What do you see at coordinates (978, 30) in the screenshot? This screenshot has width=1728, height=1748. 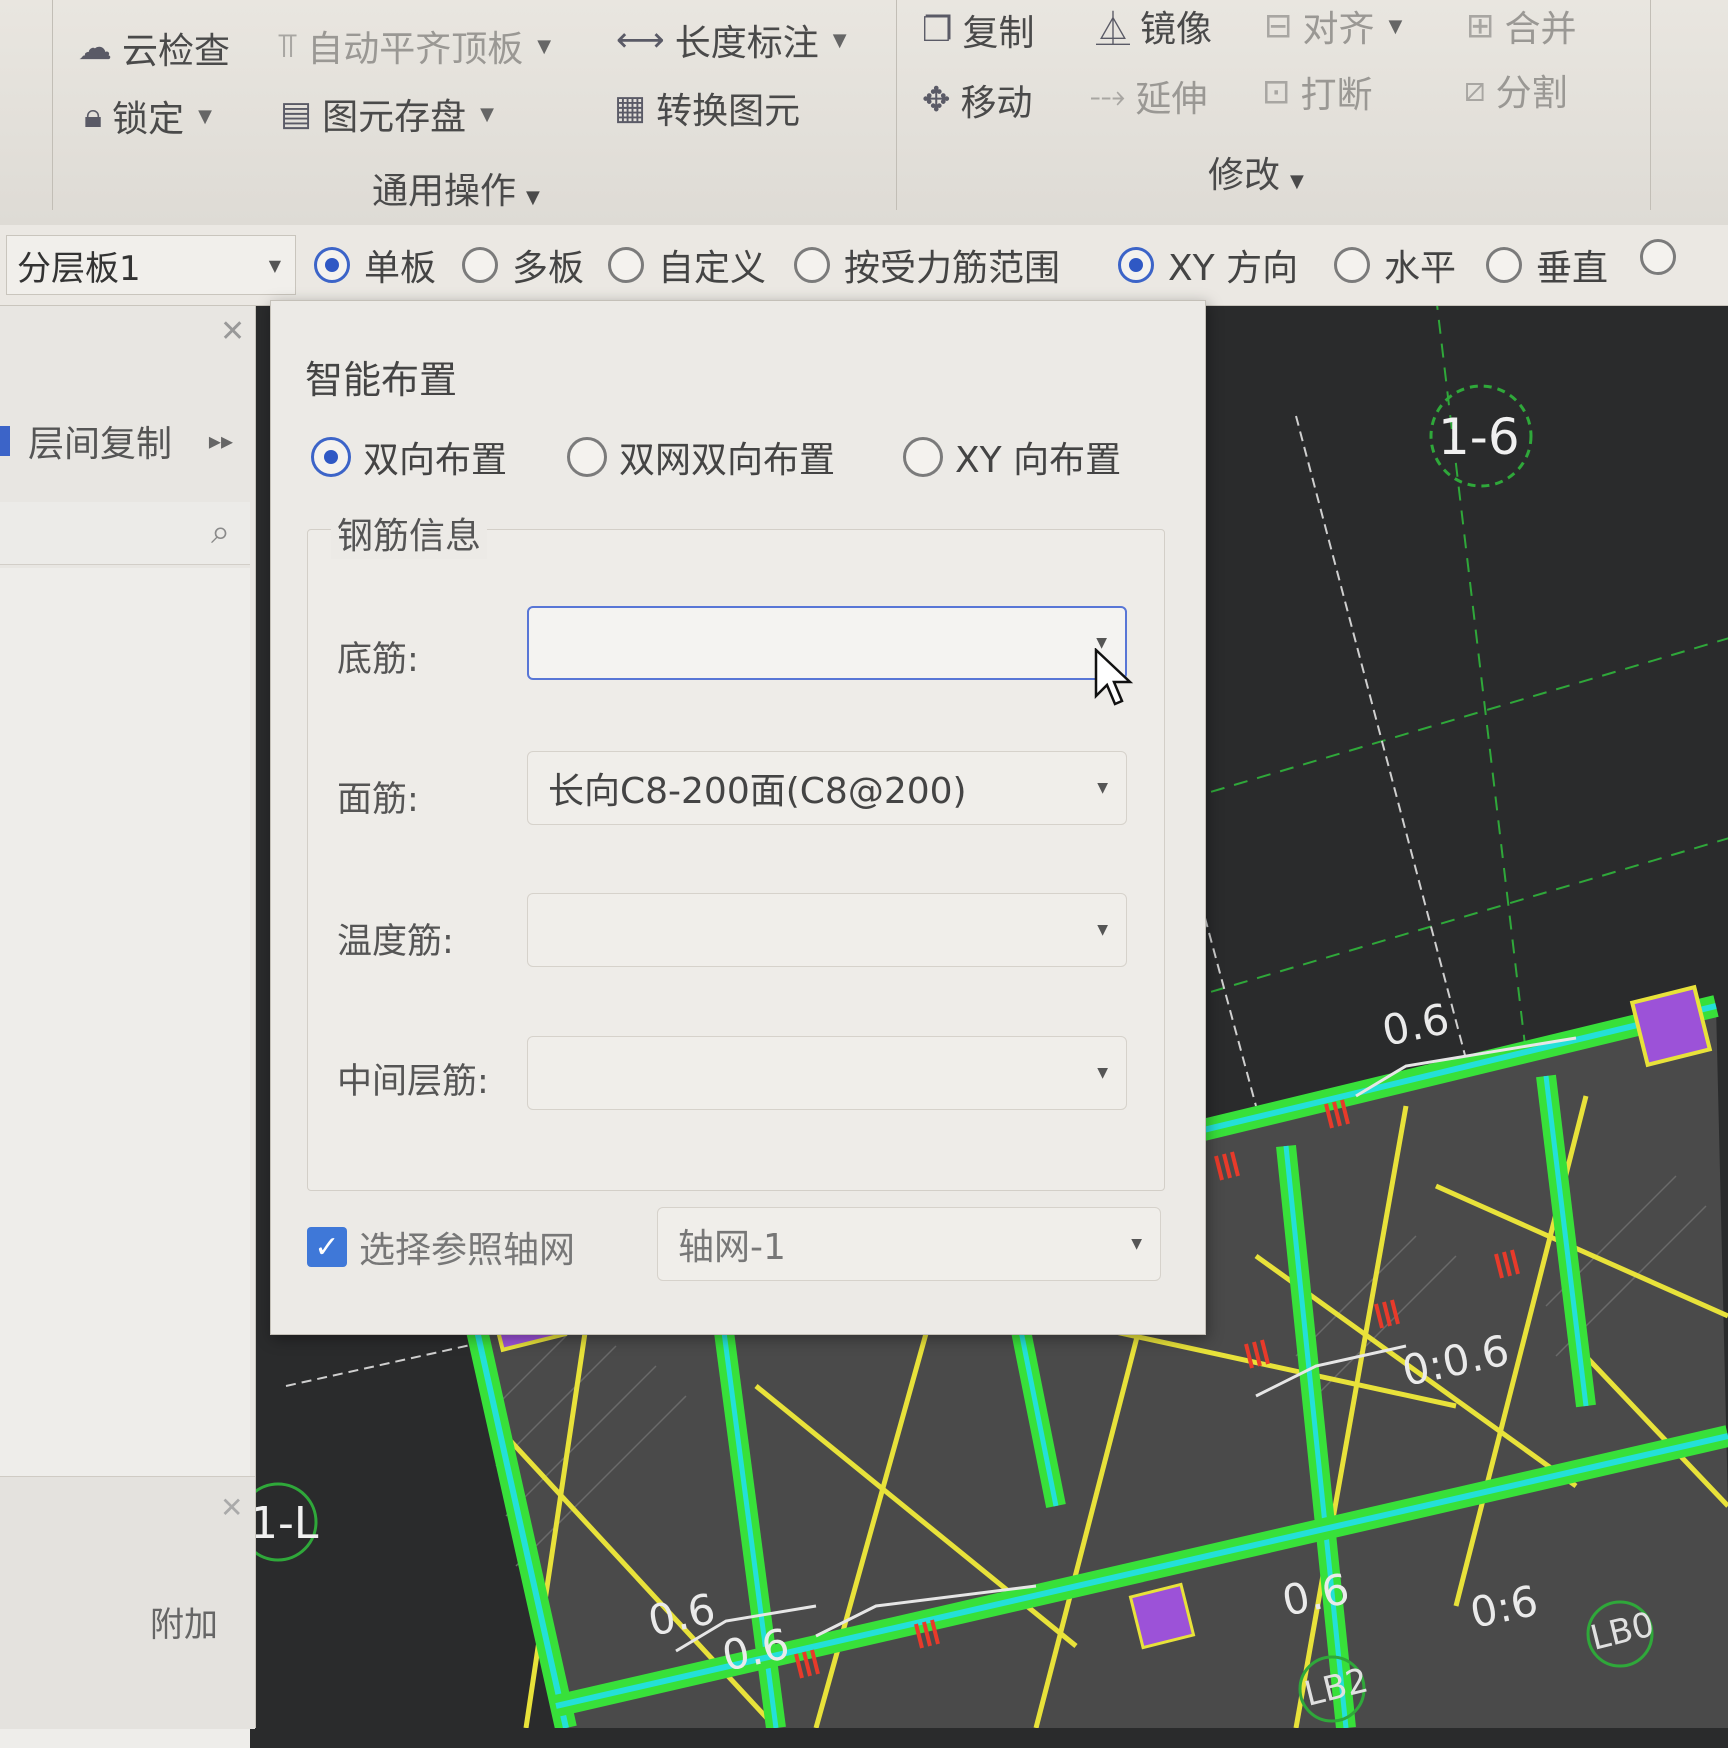 I see `copy-button: ❐ 复制` at bounding box center [978, 30].